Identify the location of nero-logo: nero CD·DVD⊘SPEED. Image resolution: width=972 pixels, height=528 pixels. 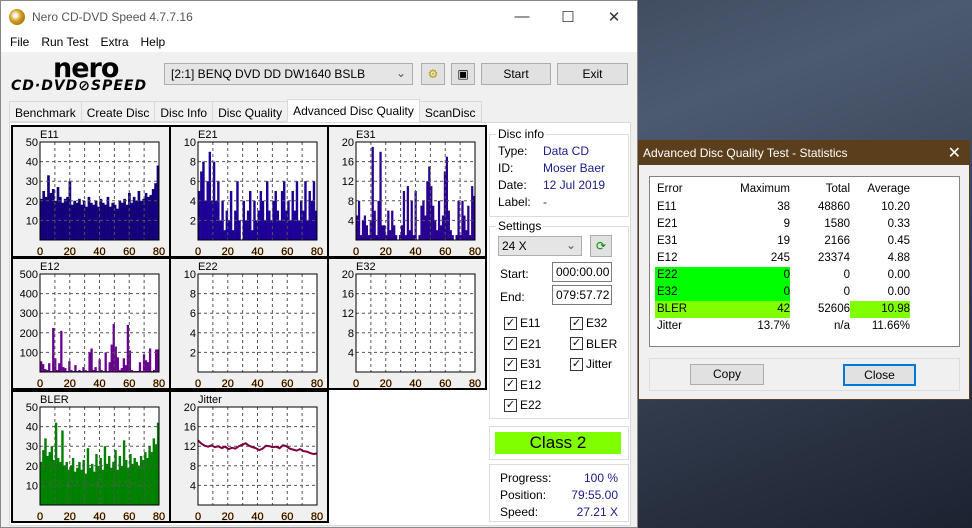
(79, 73).